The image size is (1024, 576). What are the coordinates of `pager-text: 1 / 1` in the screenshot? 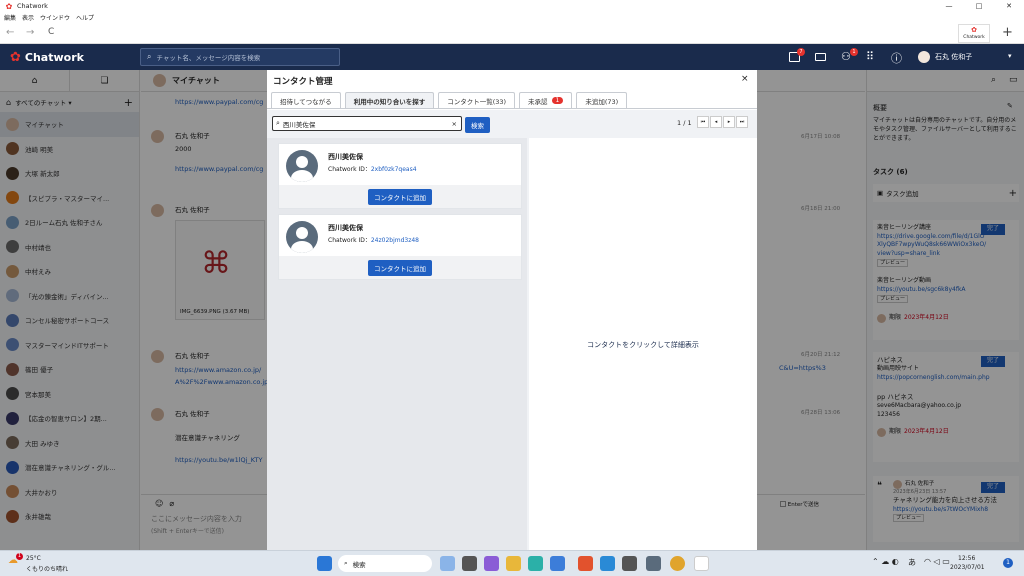 It's located at (684, 123).